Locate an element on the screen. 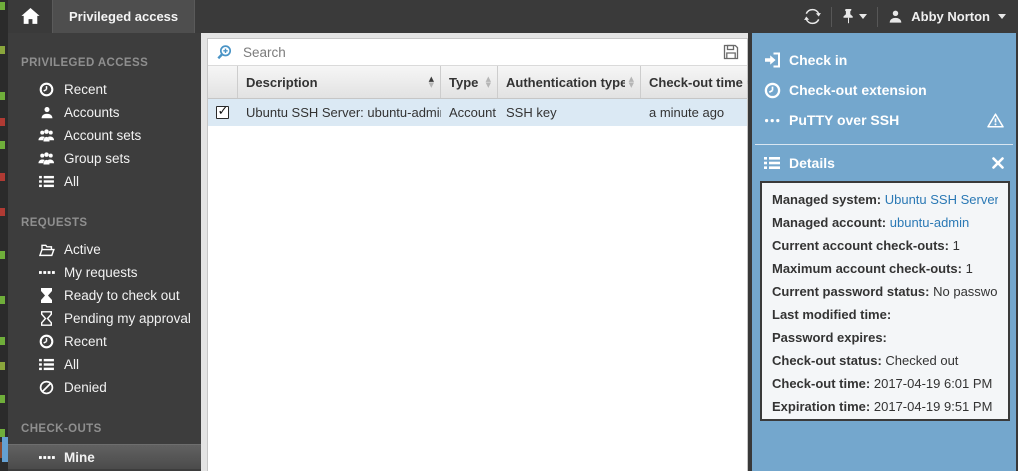 The image size is (1018, 471). home-button is located at coordinates (30, 16).